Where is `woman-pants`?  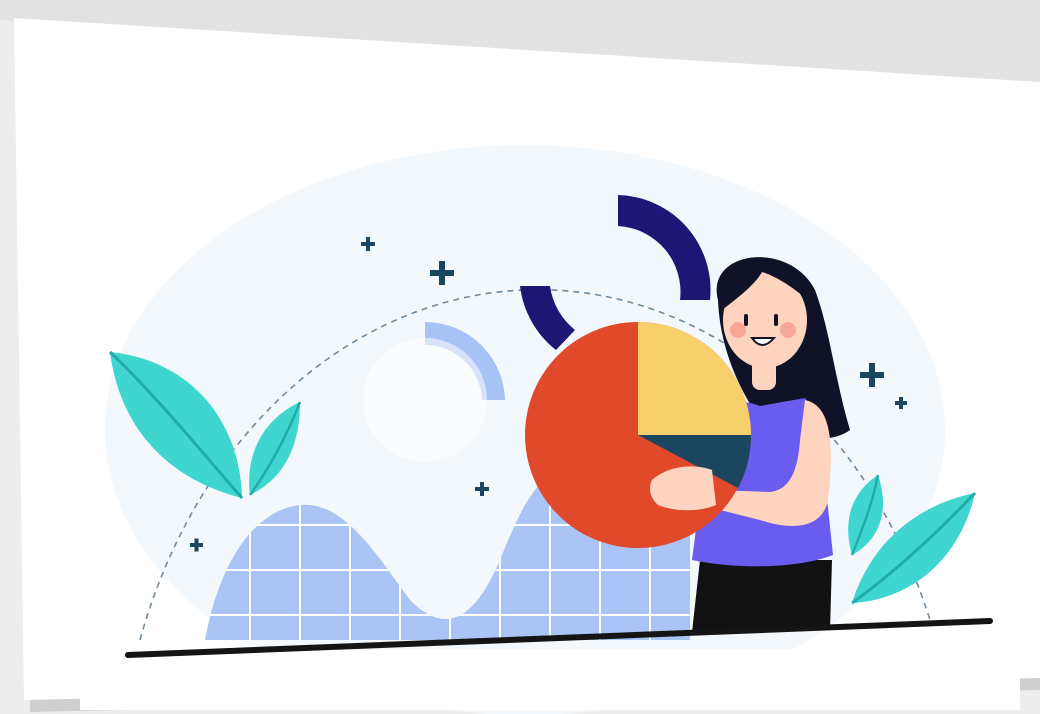 woman-pants is located at coordinates (762, 596).